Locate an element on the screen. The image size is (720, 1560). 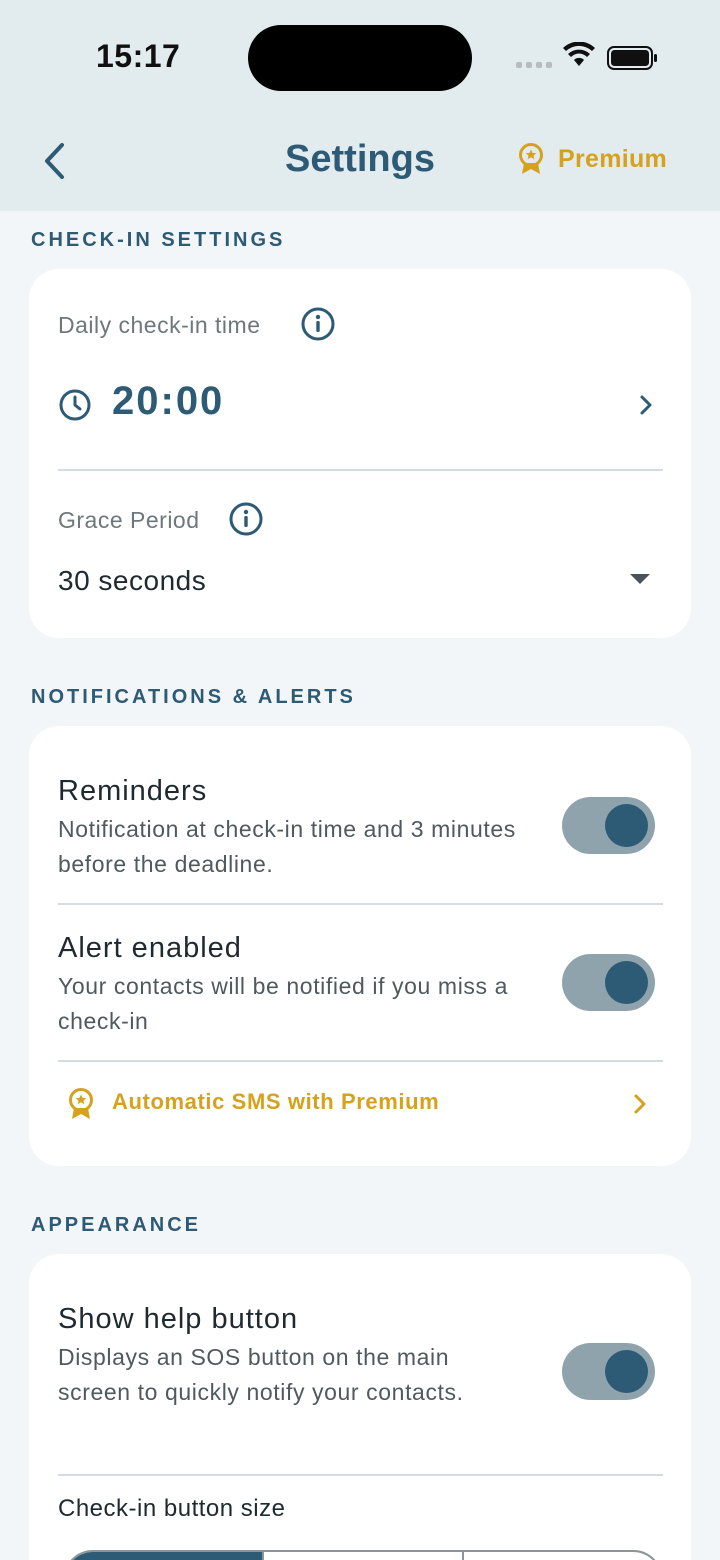
premium-label: Premium is located at coordinates (613, 158).